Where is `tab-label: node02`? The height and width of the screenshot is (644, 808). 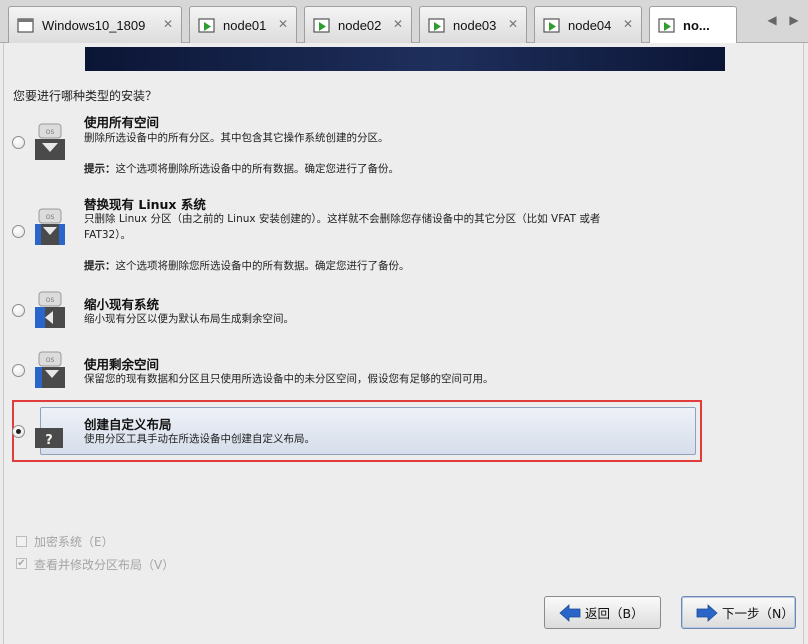 tab-label: node02 is located at coordinates (360, 25).